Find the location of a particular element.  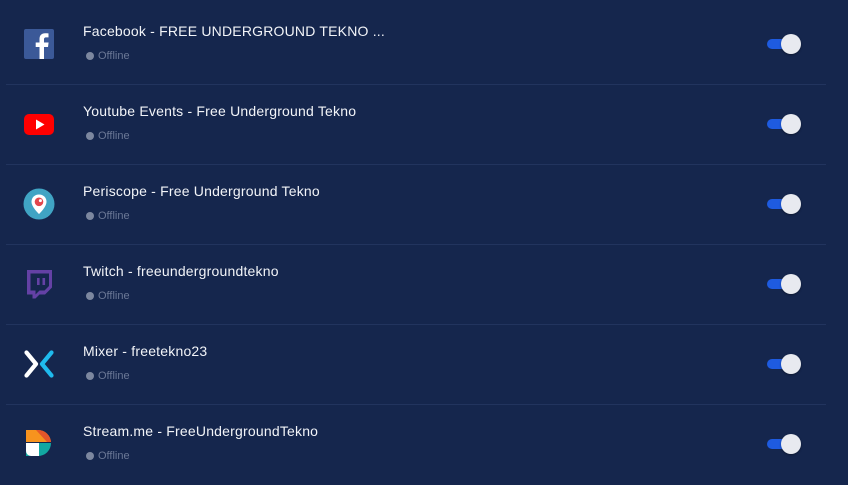

youtube-icon is located at coordinates (39, 124).